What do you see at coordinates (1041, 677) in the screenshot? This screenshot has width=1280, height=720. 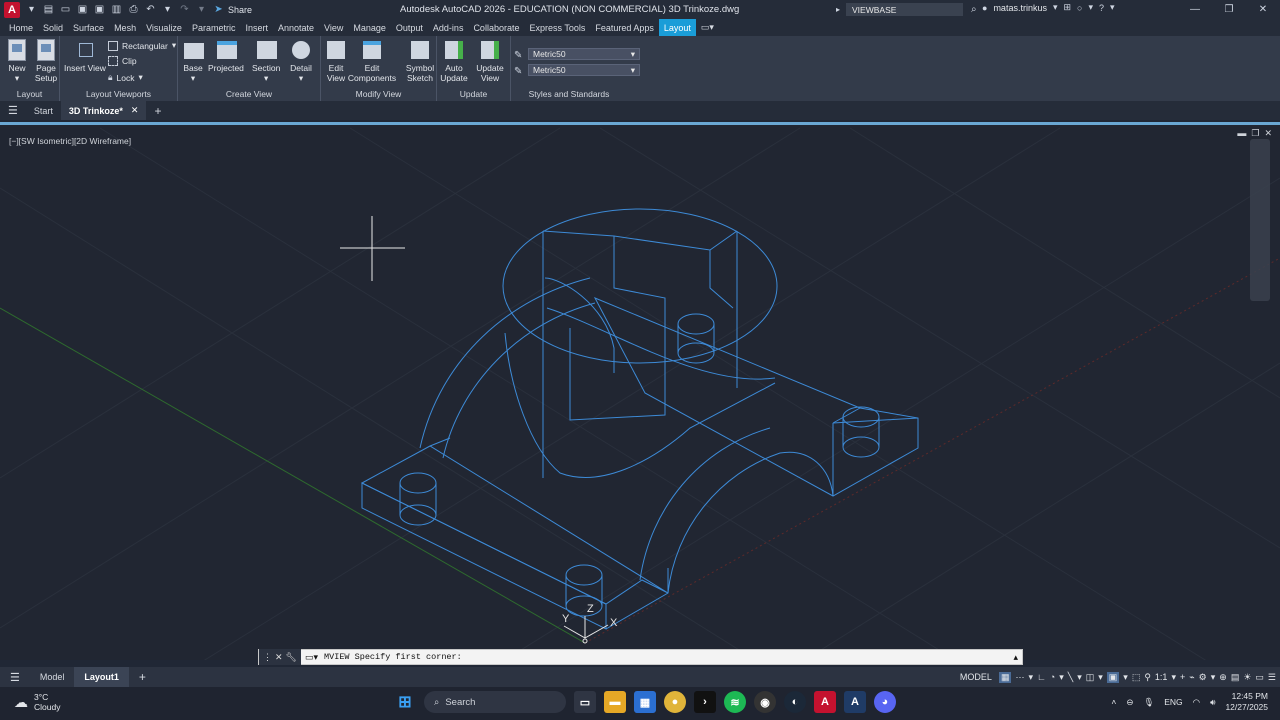 I see `ortho-icon: ∟` at bounding box center [1041, 677].